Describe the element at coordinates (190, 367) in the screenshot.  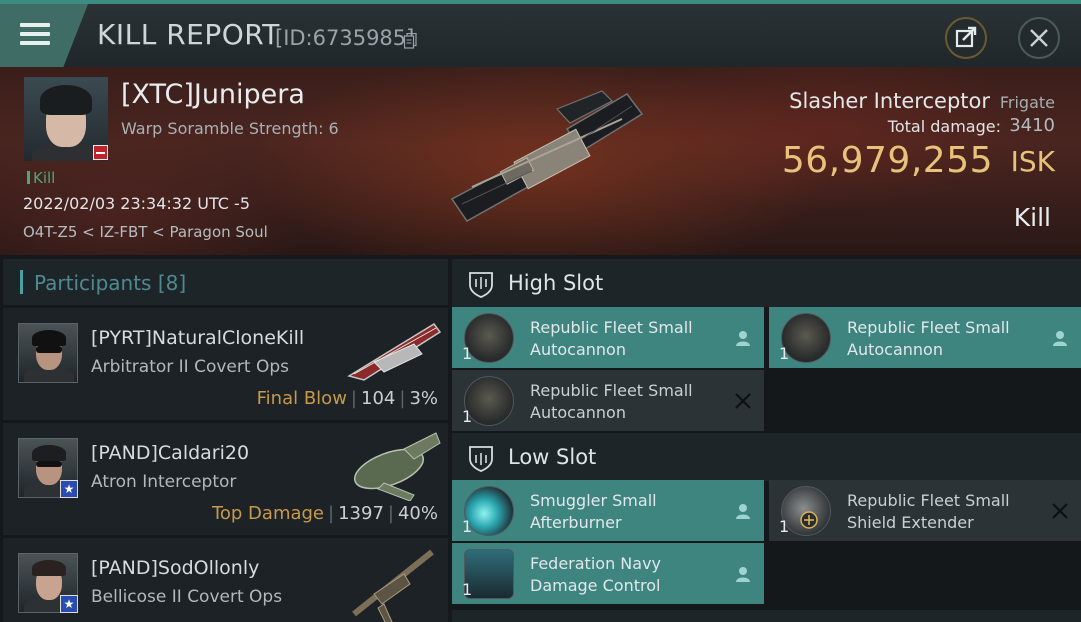
I see `participant-ship: Arbitrator II Covert Ops` at that location.